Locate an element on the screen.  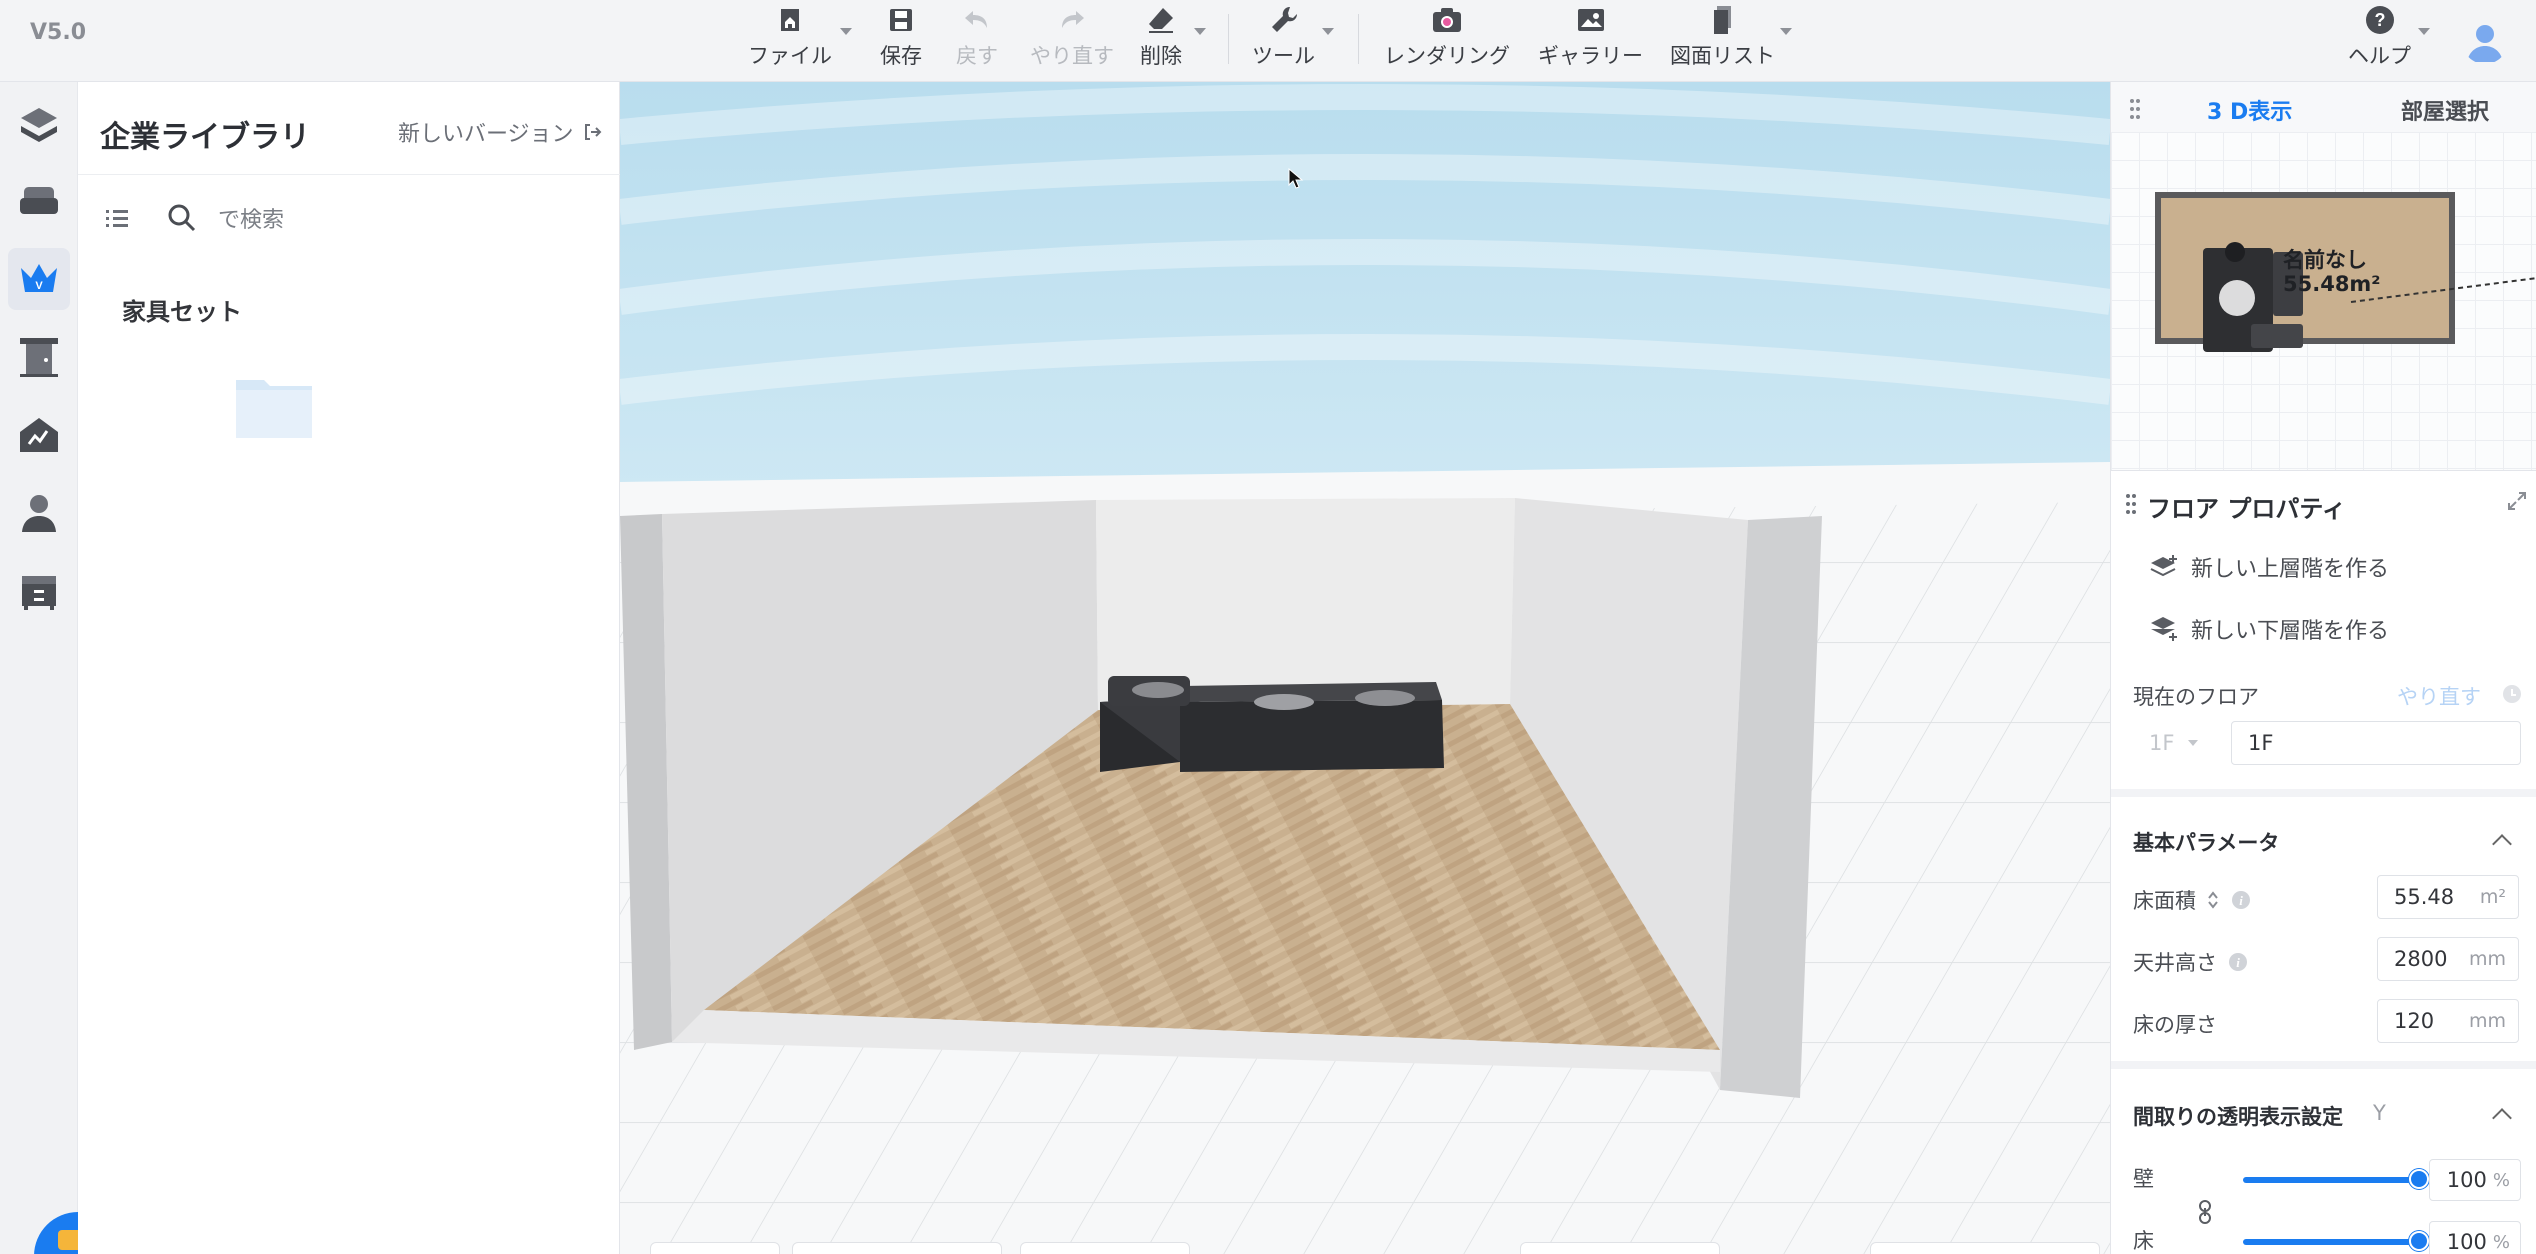
floor-area-value: 55.48 is located at coordinates (2424, 897).